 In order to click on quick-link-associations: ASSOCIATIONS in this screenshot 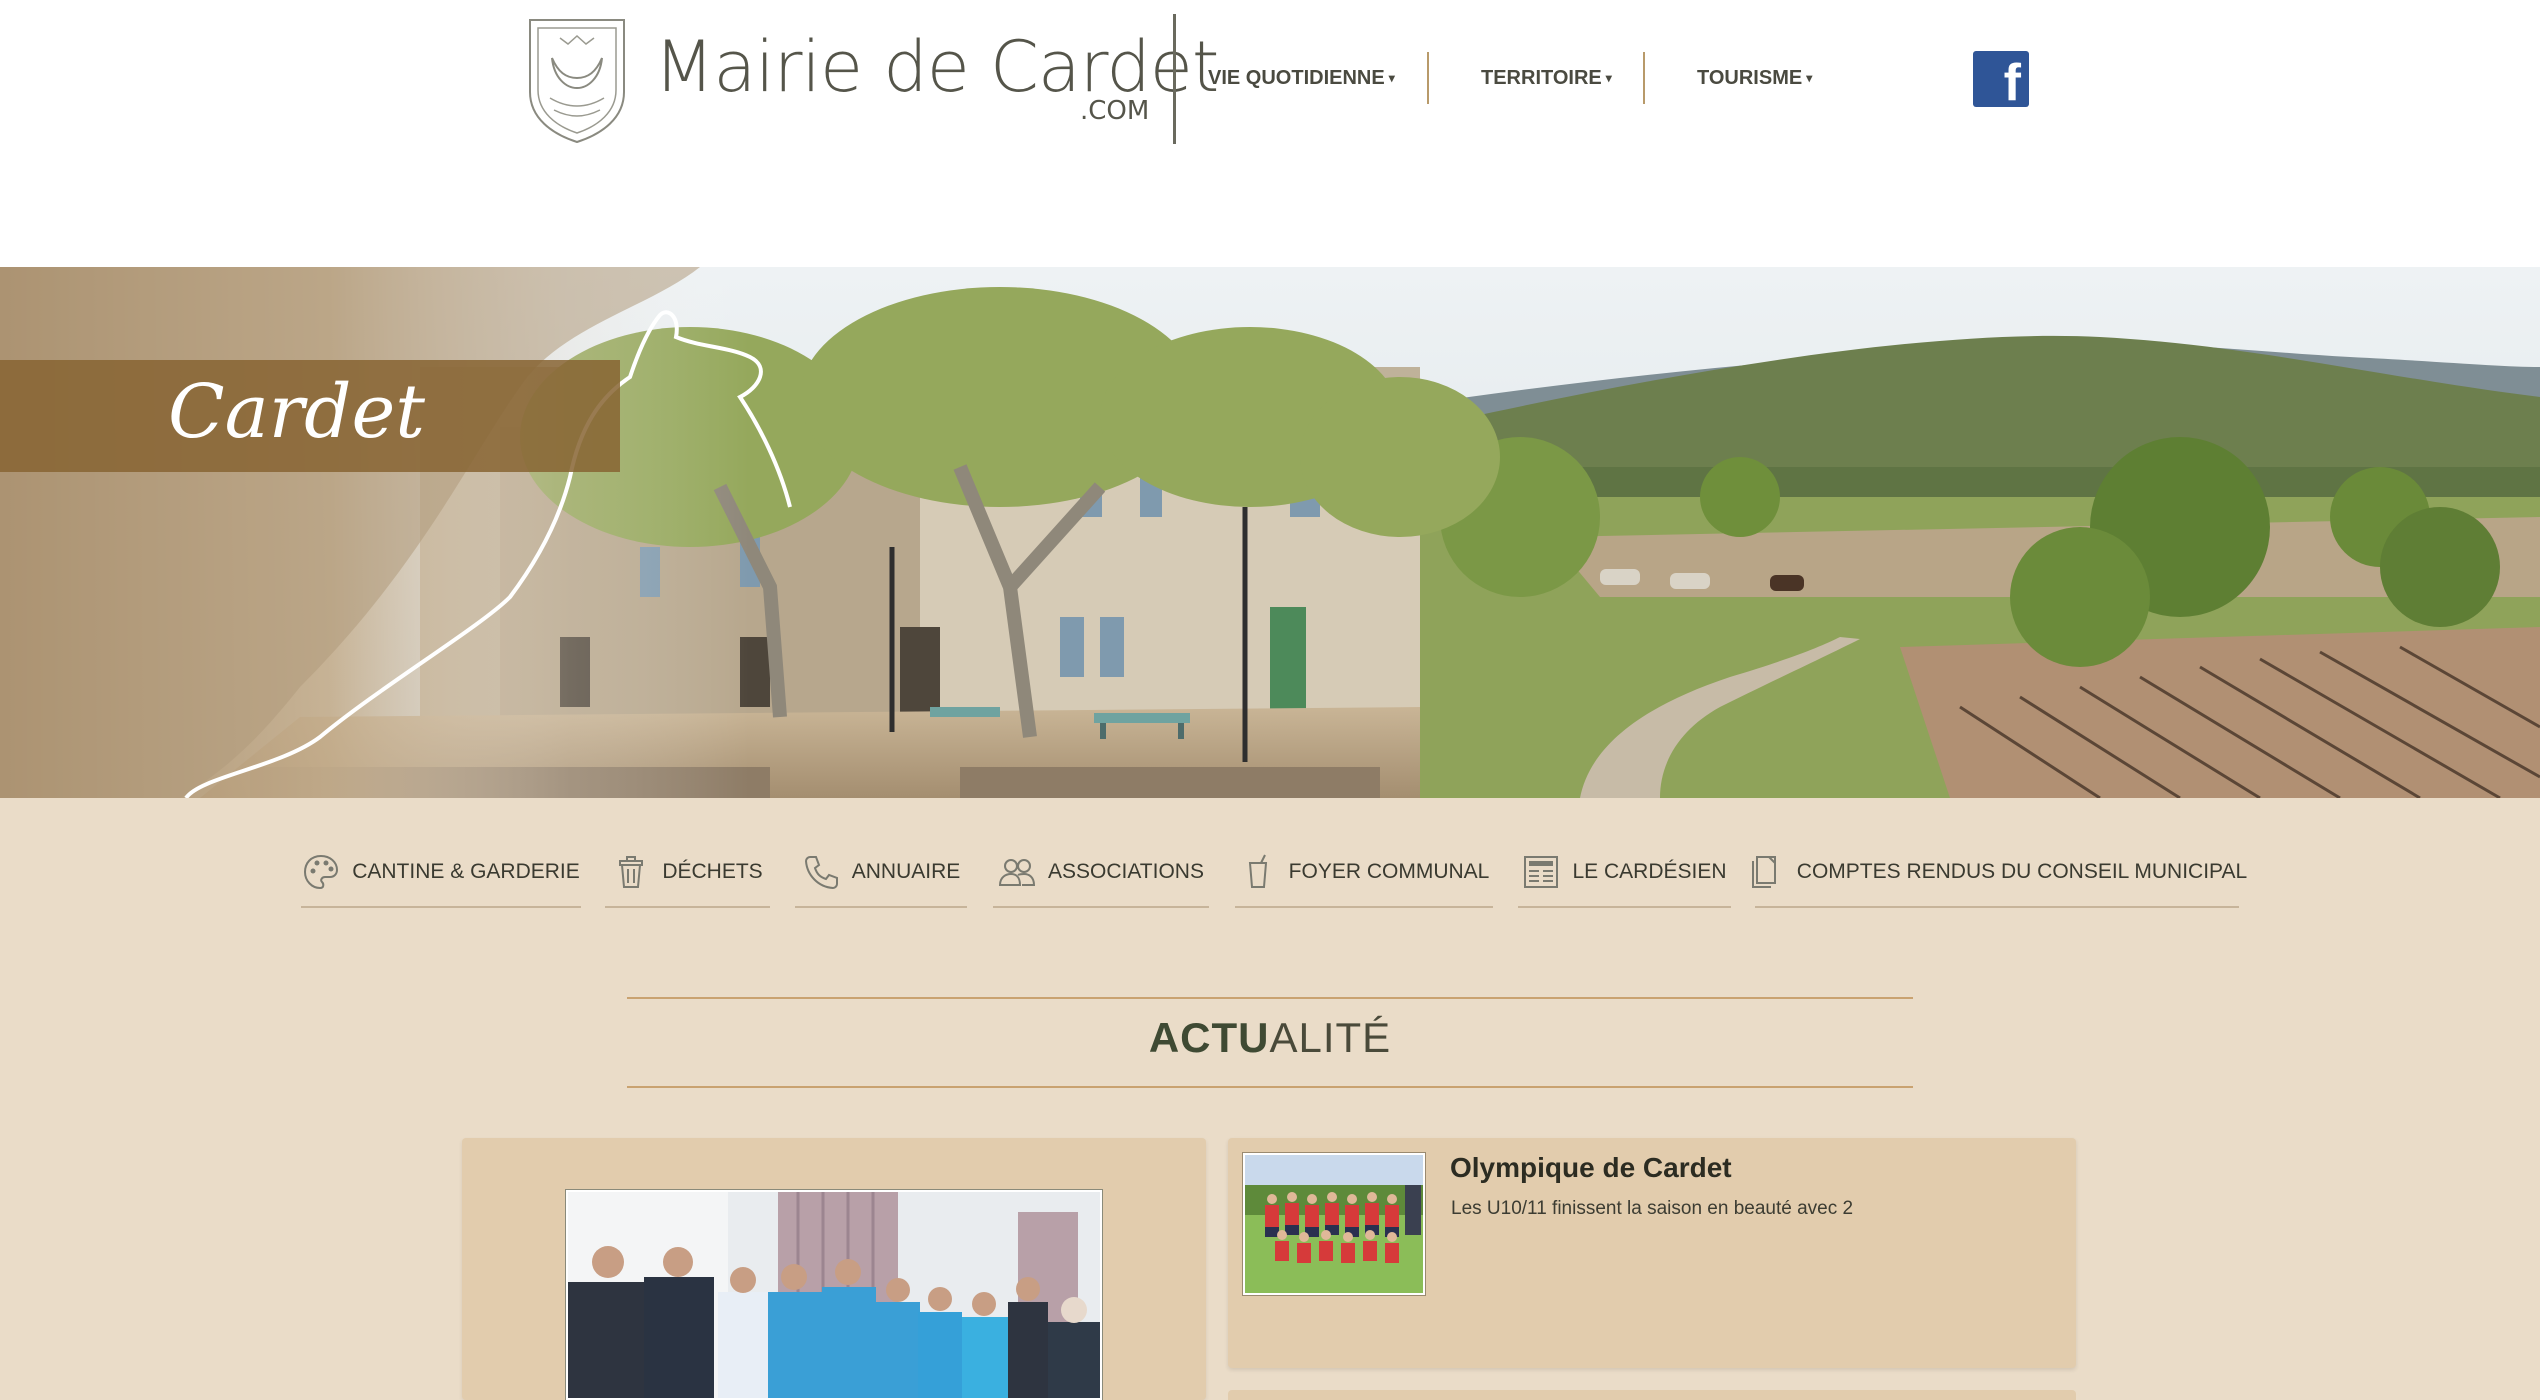, I will do `click(1101, 873)`.